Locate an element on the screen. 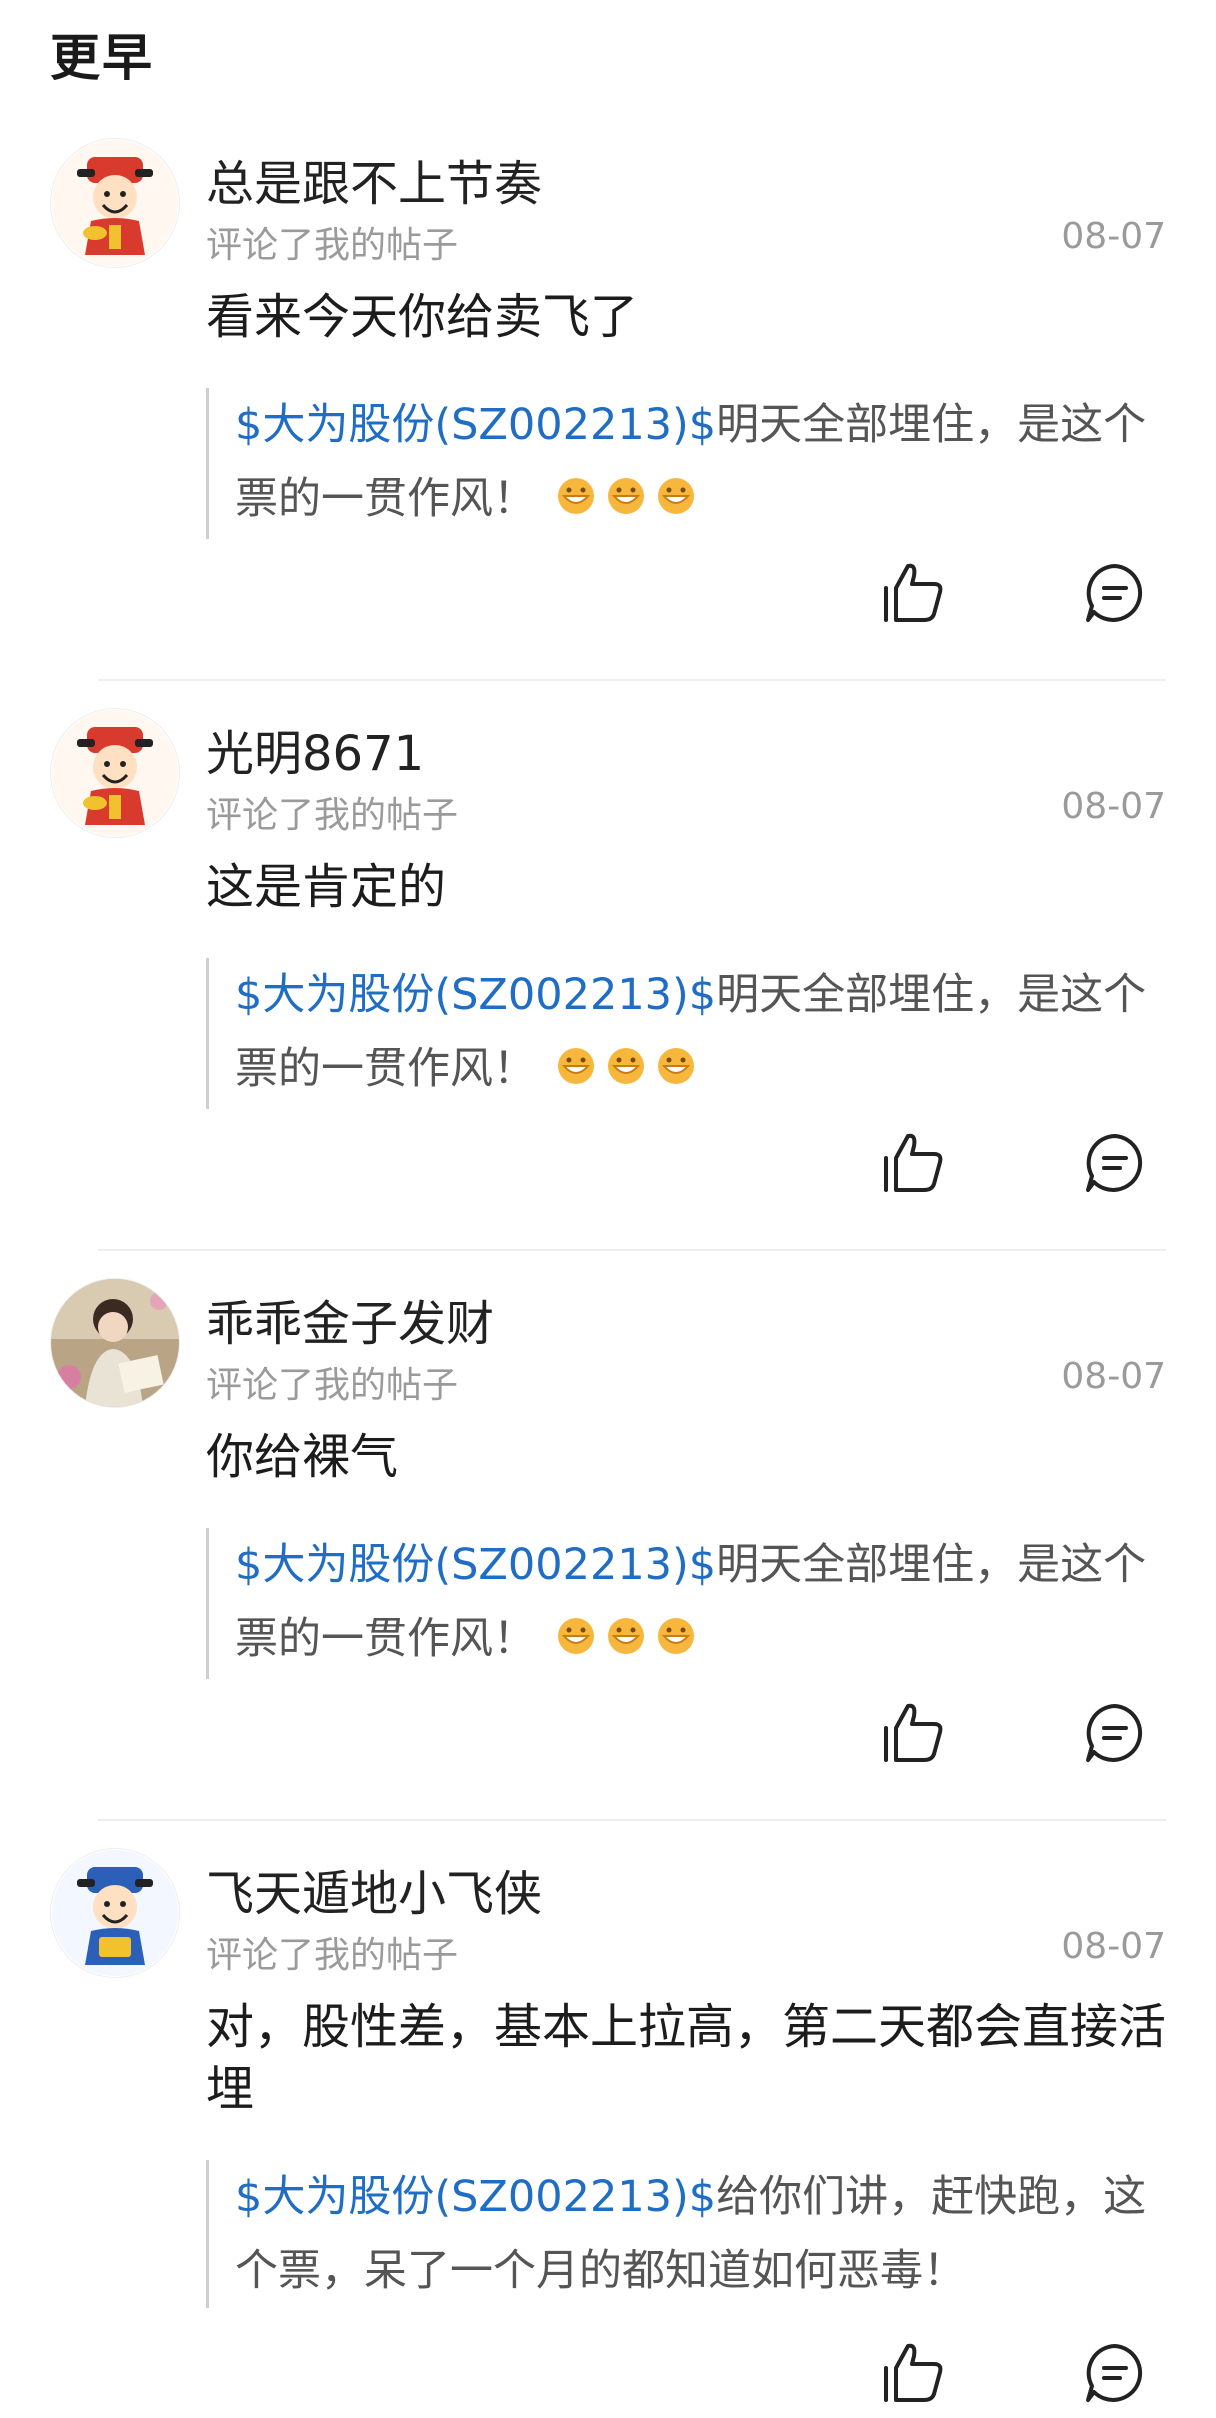 The width and height of the screenshot is (1216, 2418). username: 飞天遁地小飞侠 is located at coordinates (374, 1889).